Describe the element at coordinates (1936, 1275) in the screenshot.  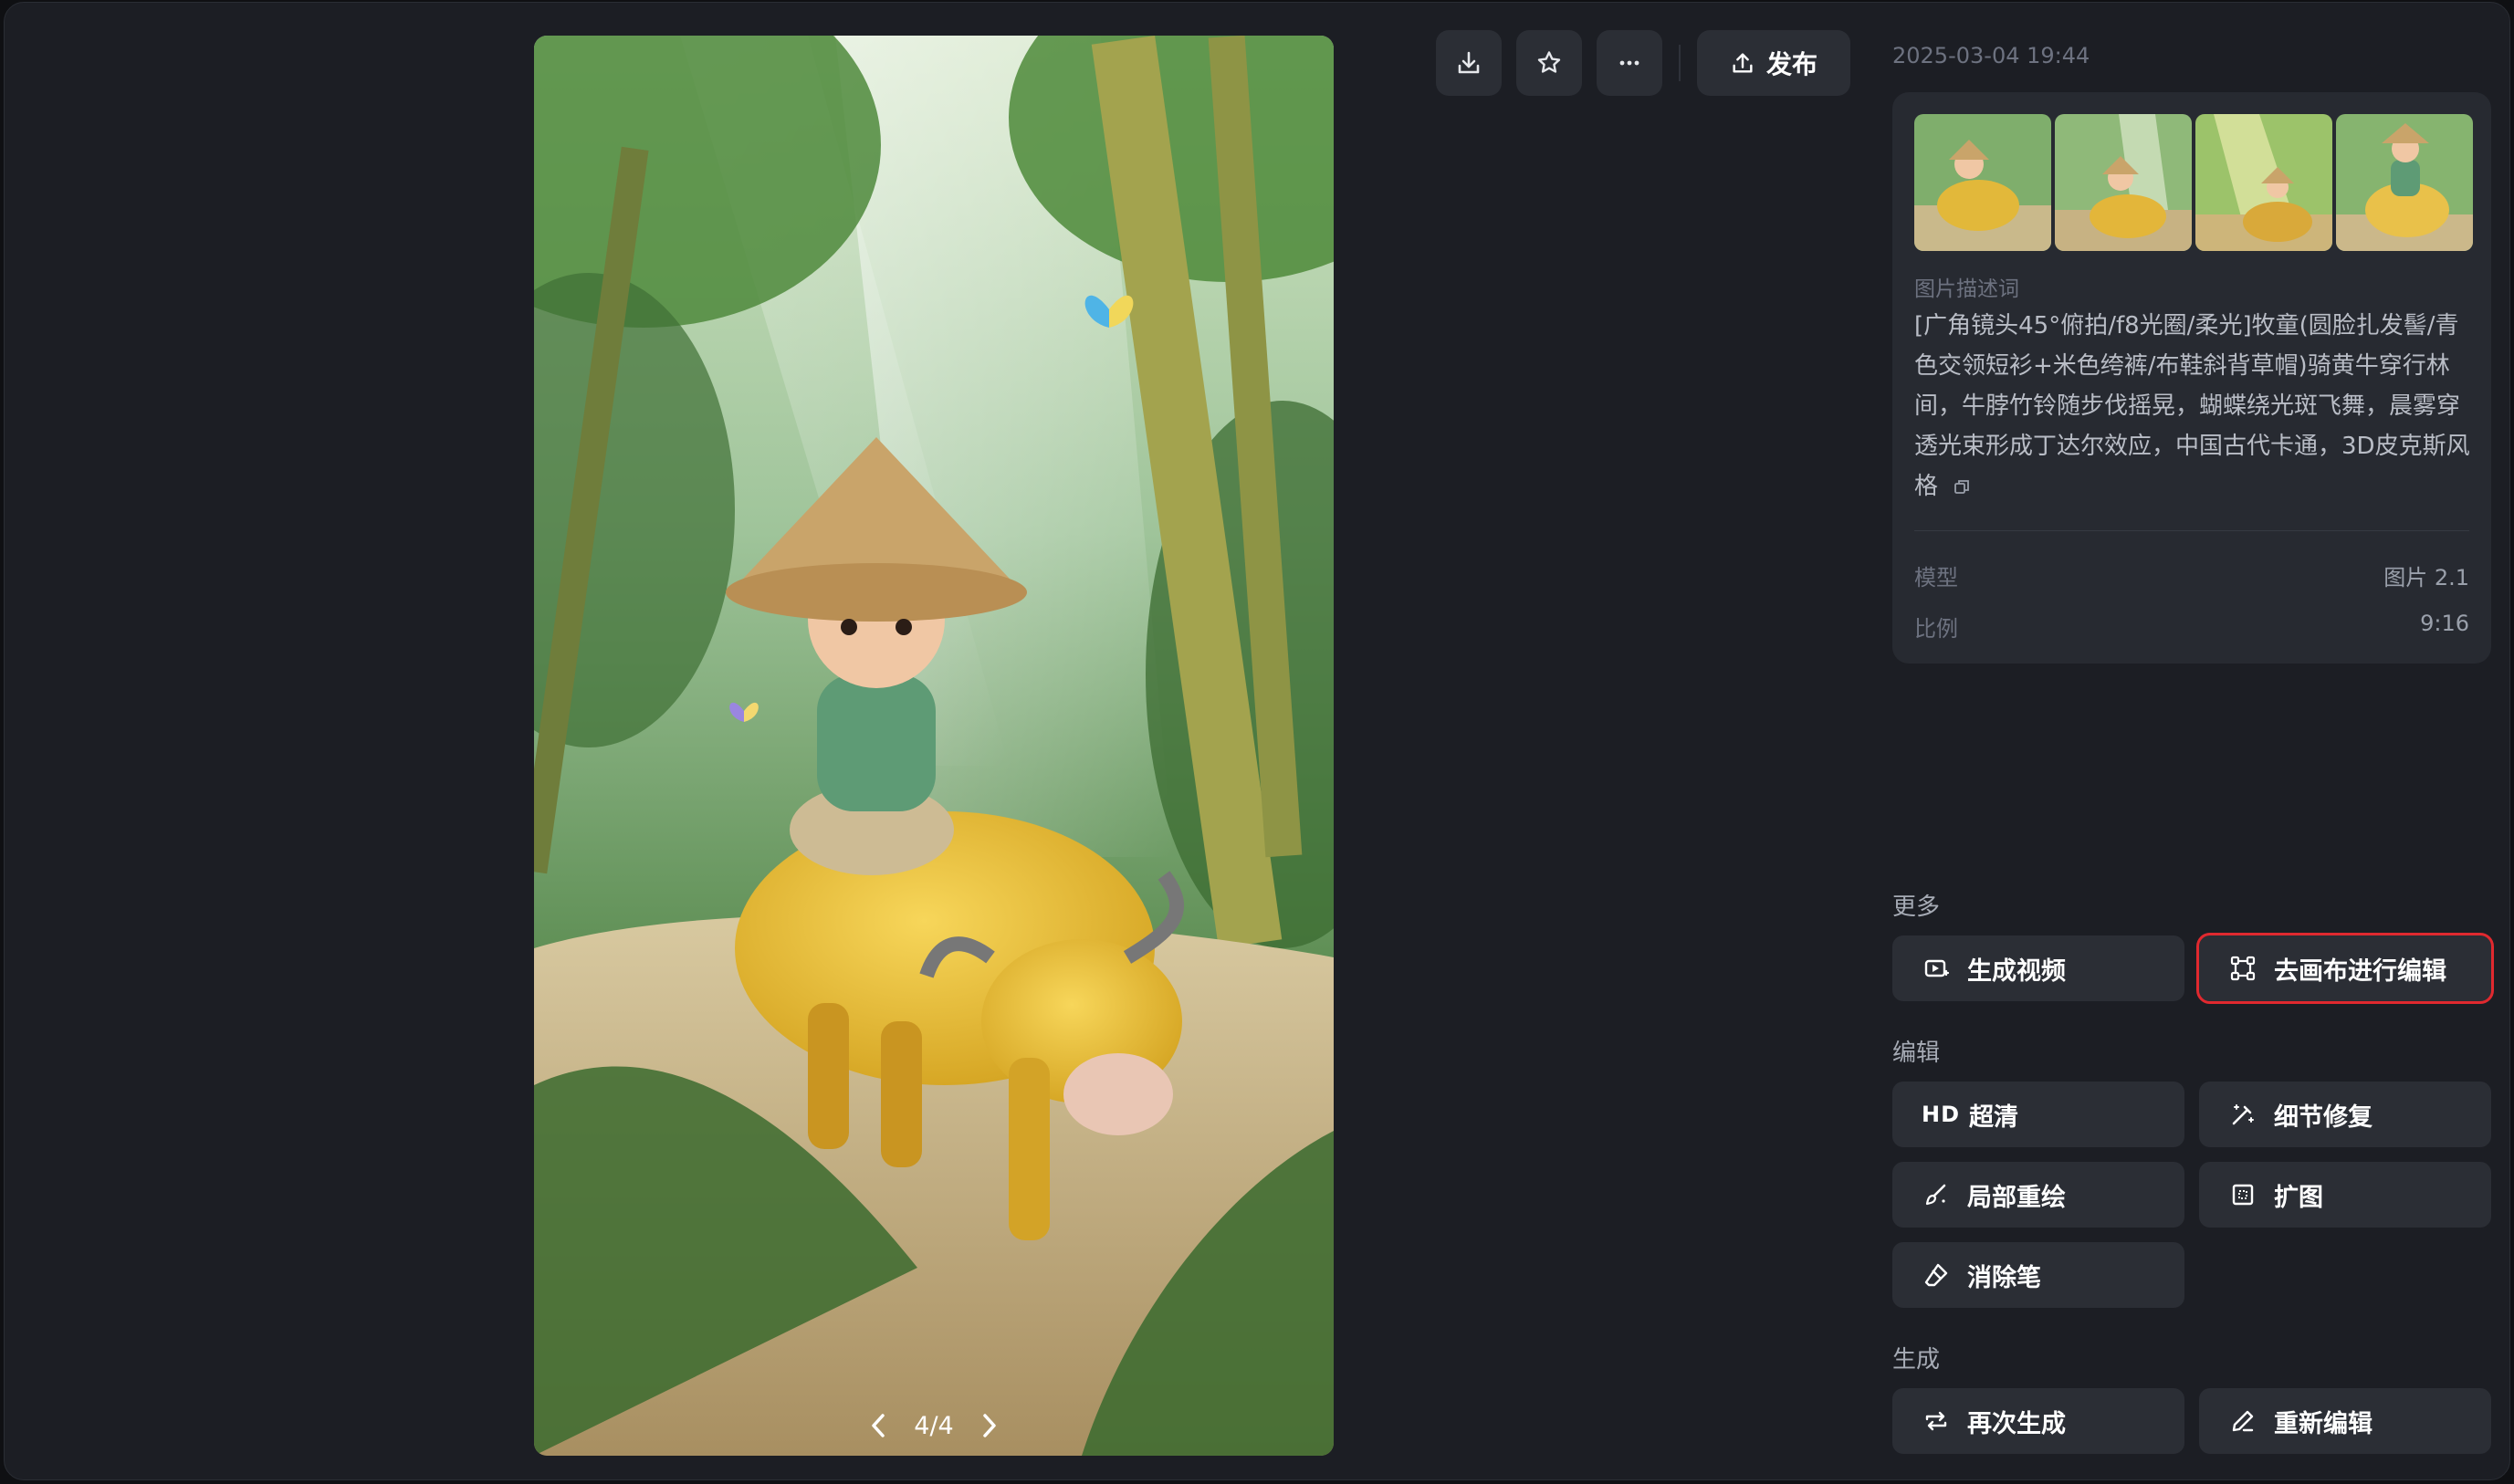
I see `eraser-icon` at that location.